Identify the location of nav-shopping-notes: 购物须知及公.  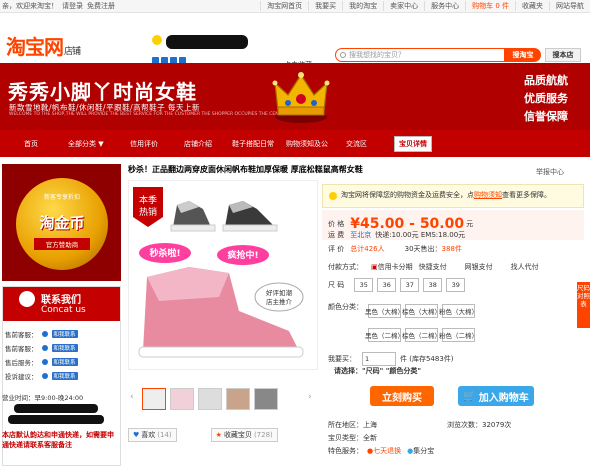
(316, 144).